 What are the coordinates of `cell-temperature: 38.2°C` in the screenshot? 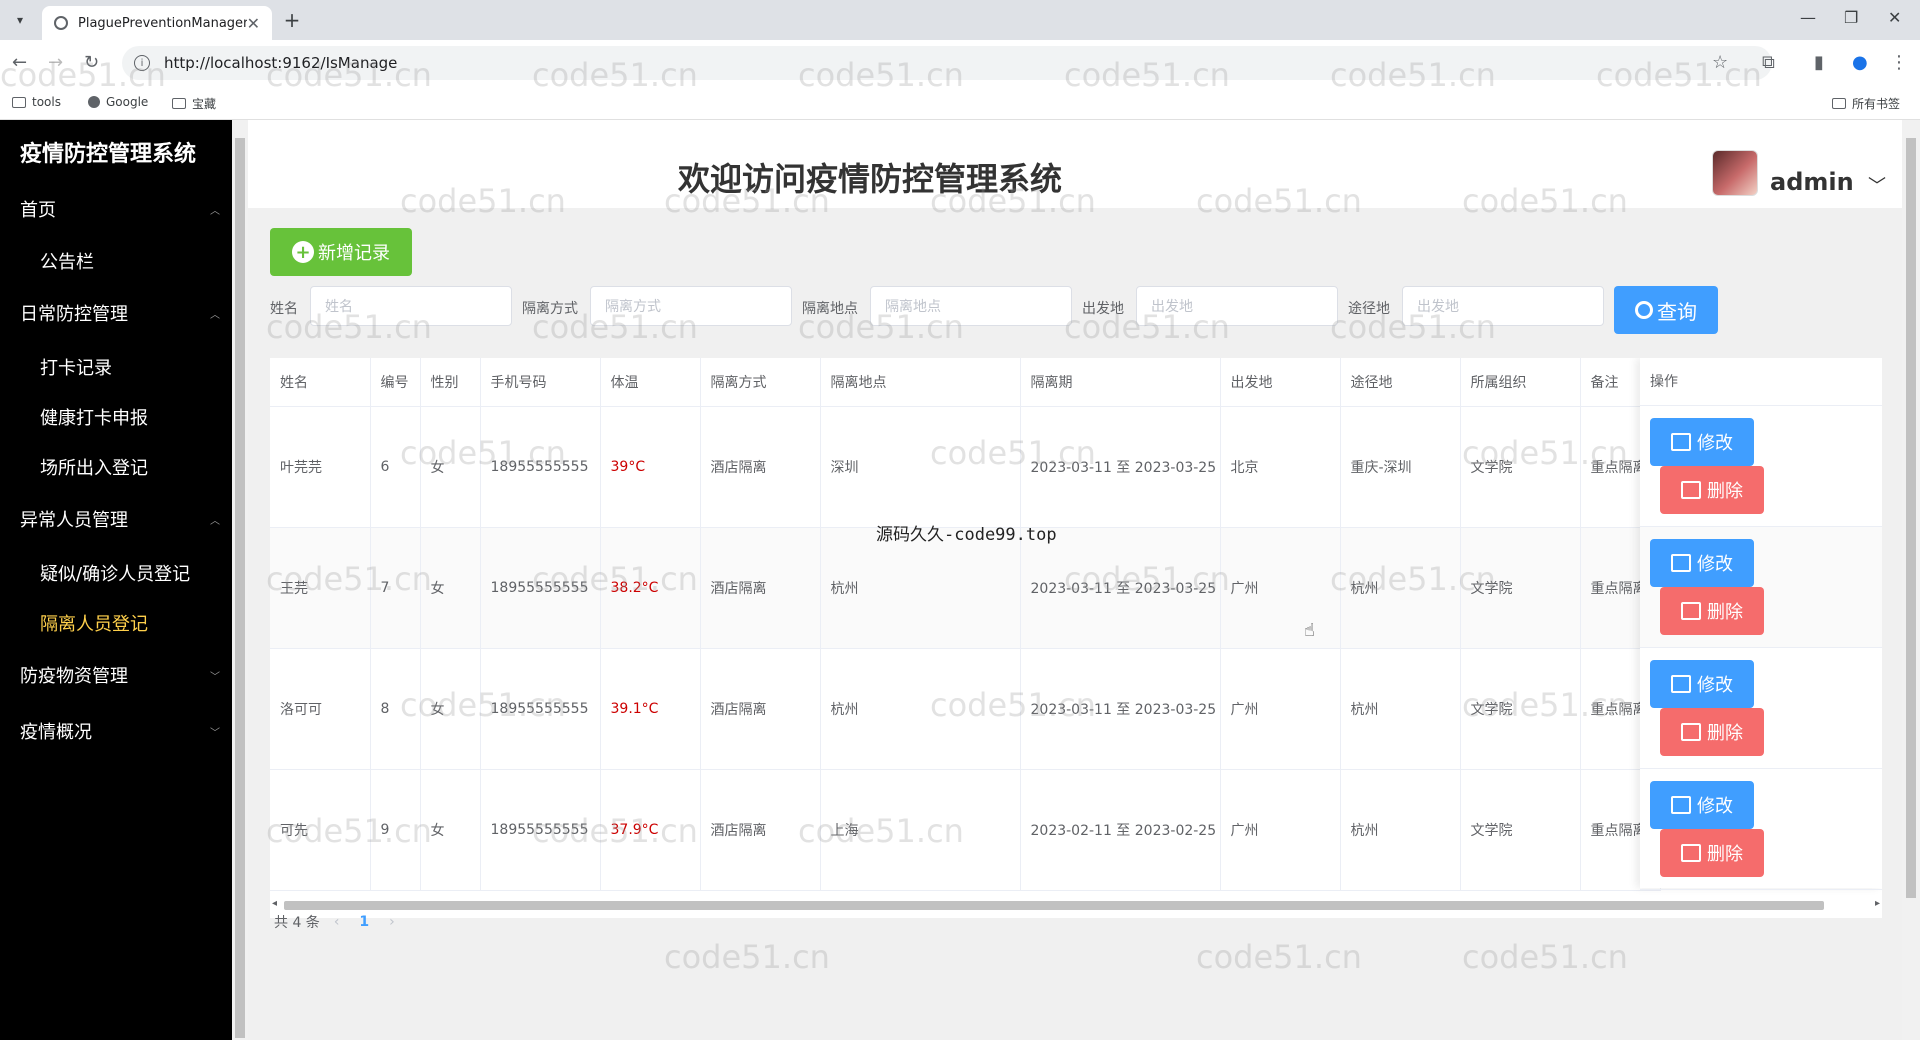 It's located at (650, 588).